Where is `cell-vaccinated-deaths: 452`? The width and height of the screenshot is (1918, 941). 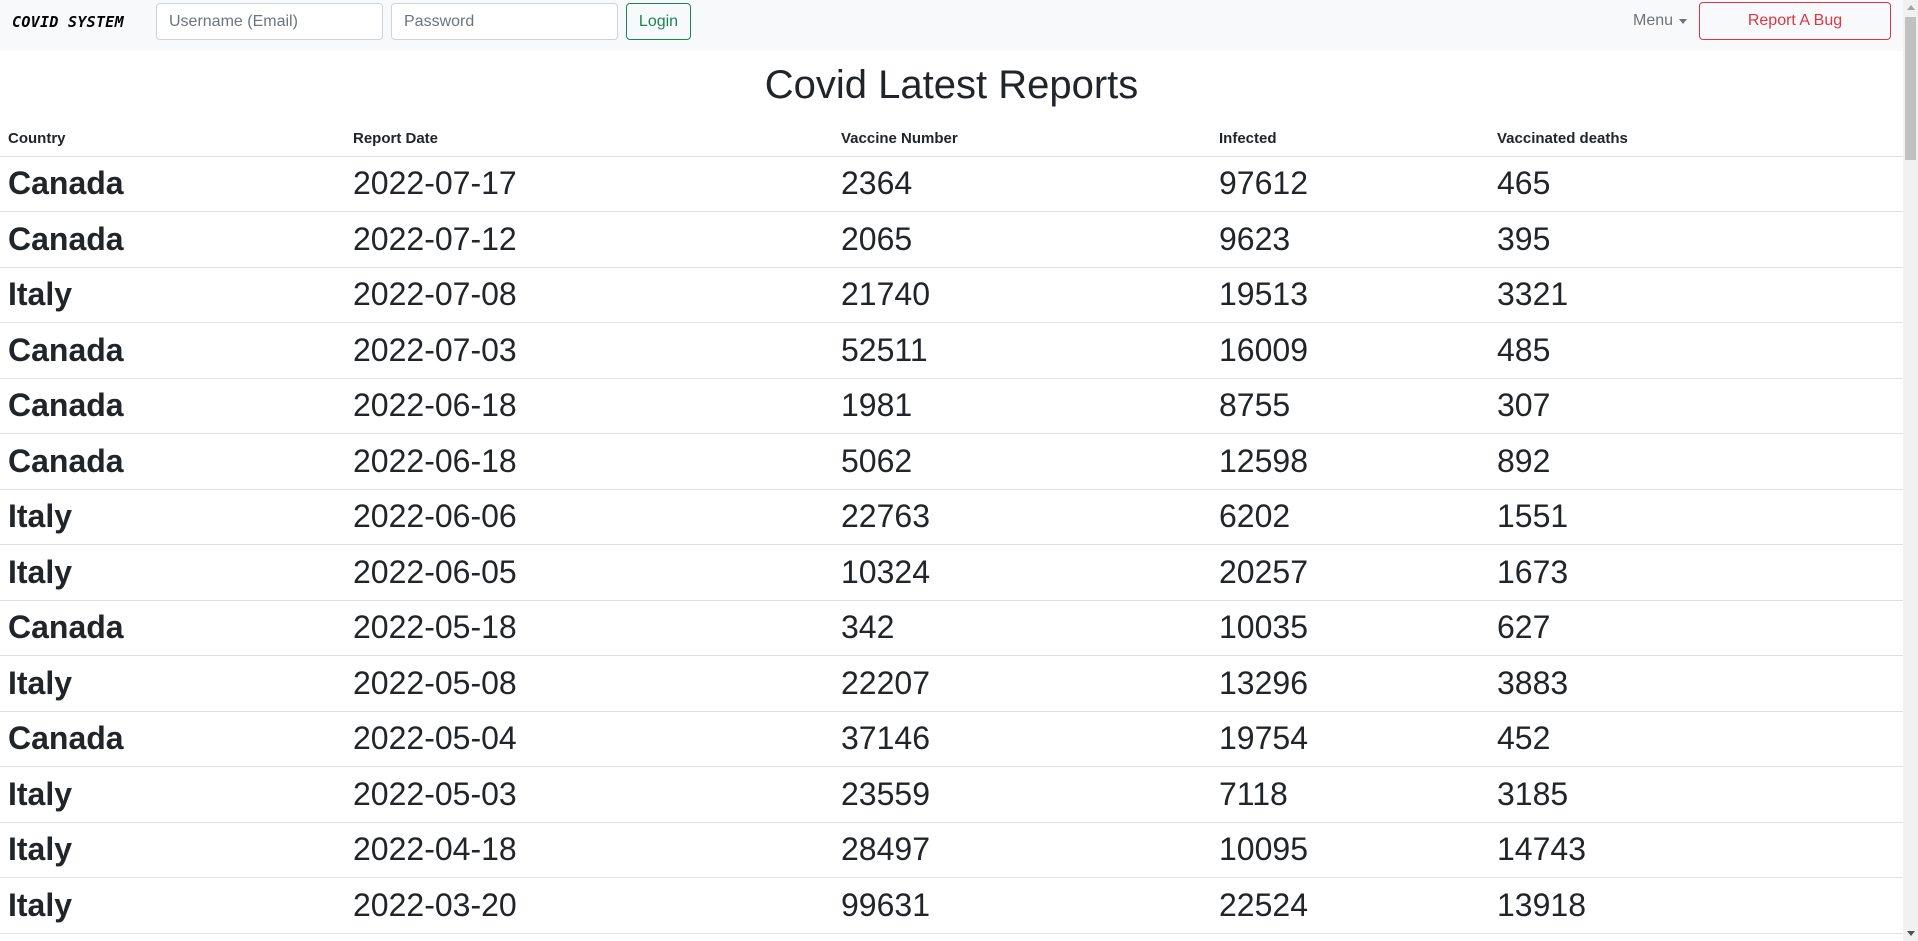
cell-vaccinated-deaths: 452 is located at coordinates (1696, 739).